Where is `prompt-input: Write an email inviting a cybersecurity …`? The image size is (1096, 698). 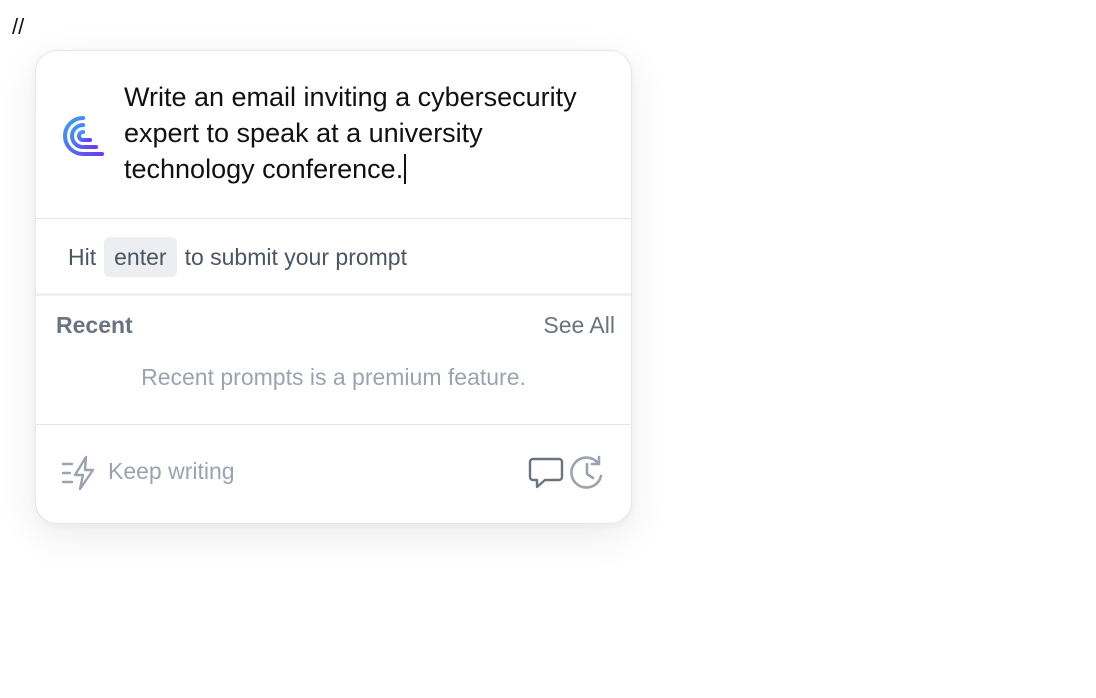 prompt-input: Write an email inviting a cybersecurity … is located at coordinates (364, 133).